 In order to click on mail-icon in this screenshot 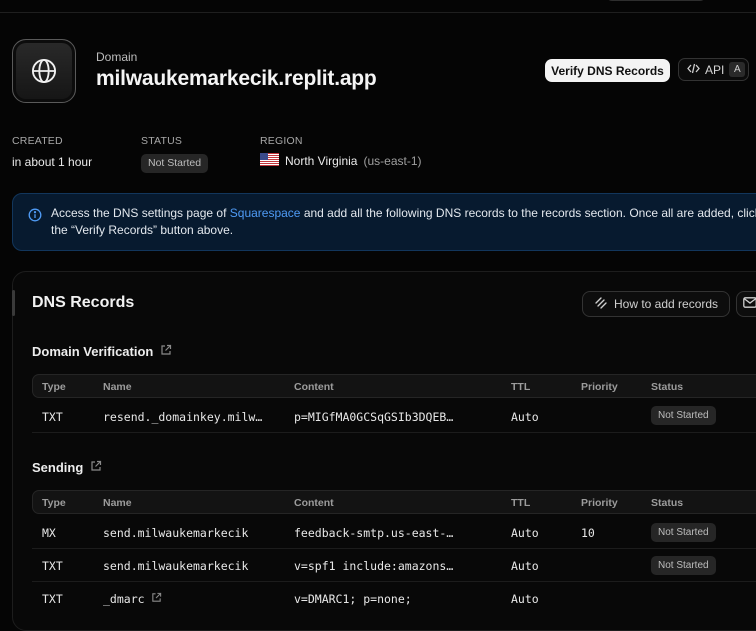, I will do `click(749, 304)`.